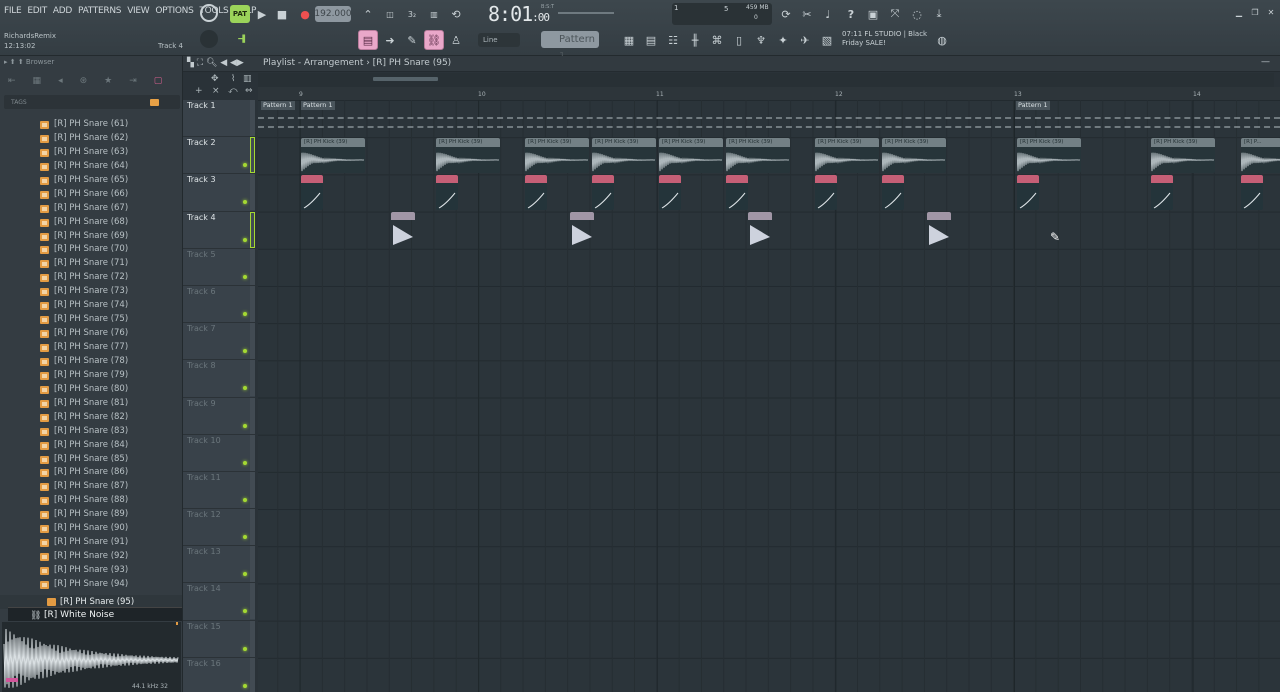  Describe the element at coordinates (91, 585) in the screenshot. I see `browser-list-item: [R] PH Snare (94)` at that location.